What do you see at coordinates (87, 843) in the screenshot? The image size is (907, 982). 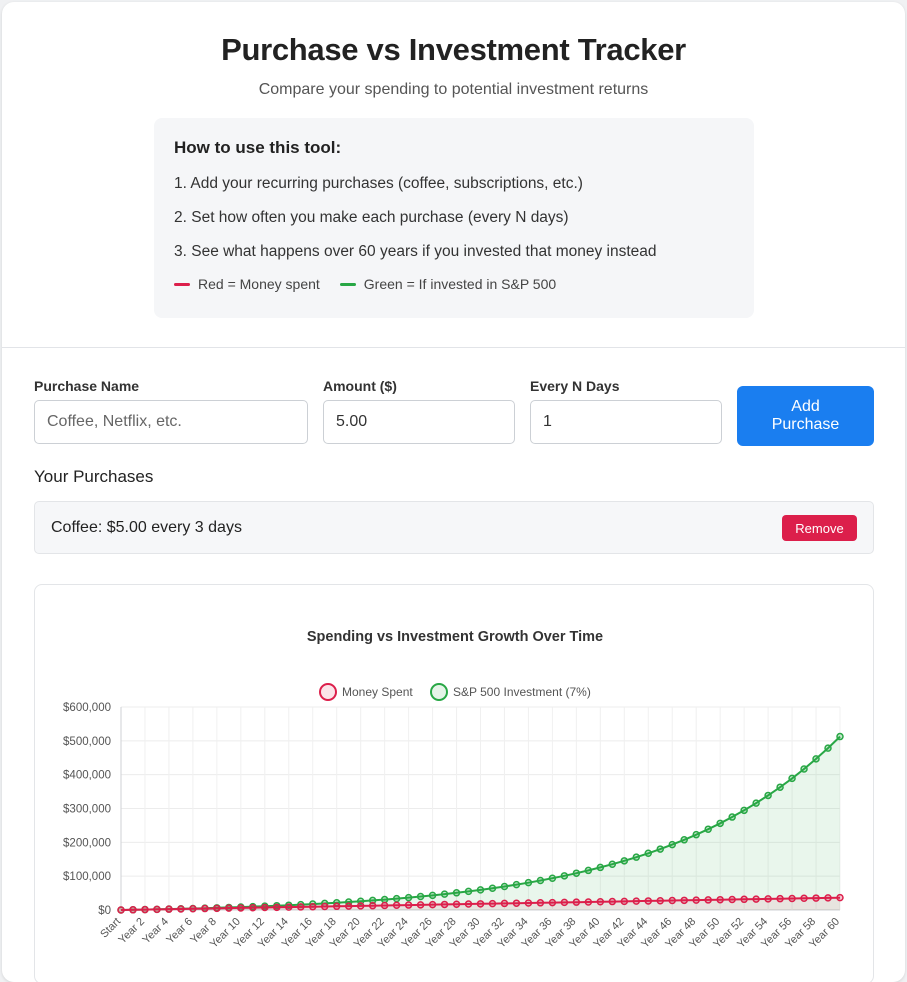 I see `y-tick-label: $200,000` at bounding box center [87, 843].